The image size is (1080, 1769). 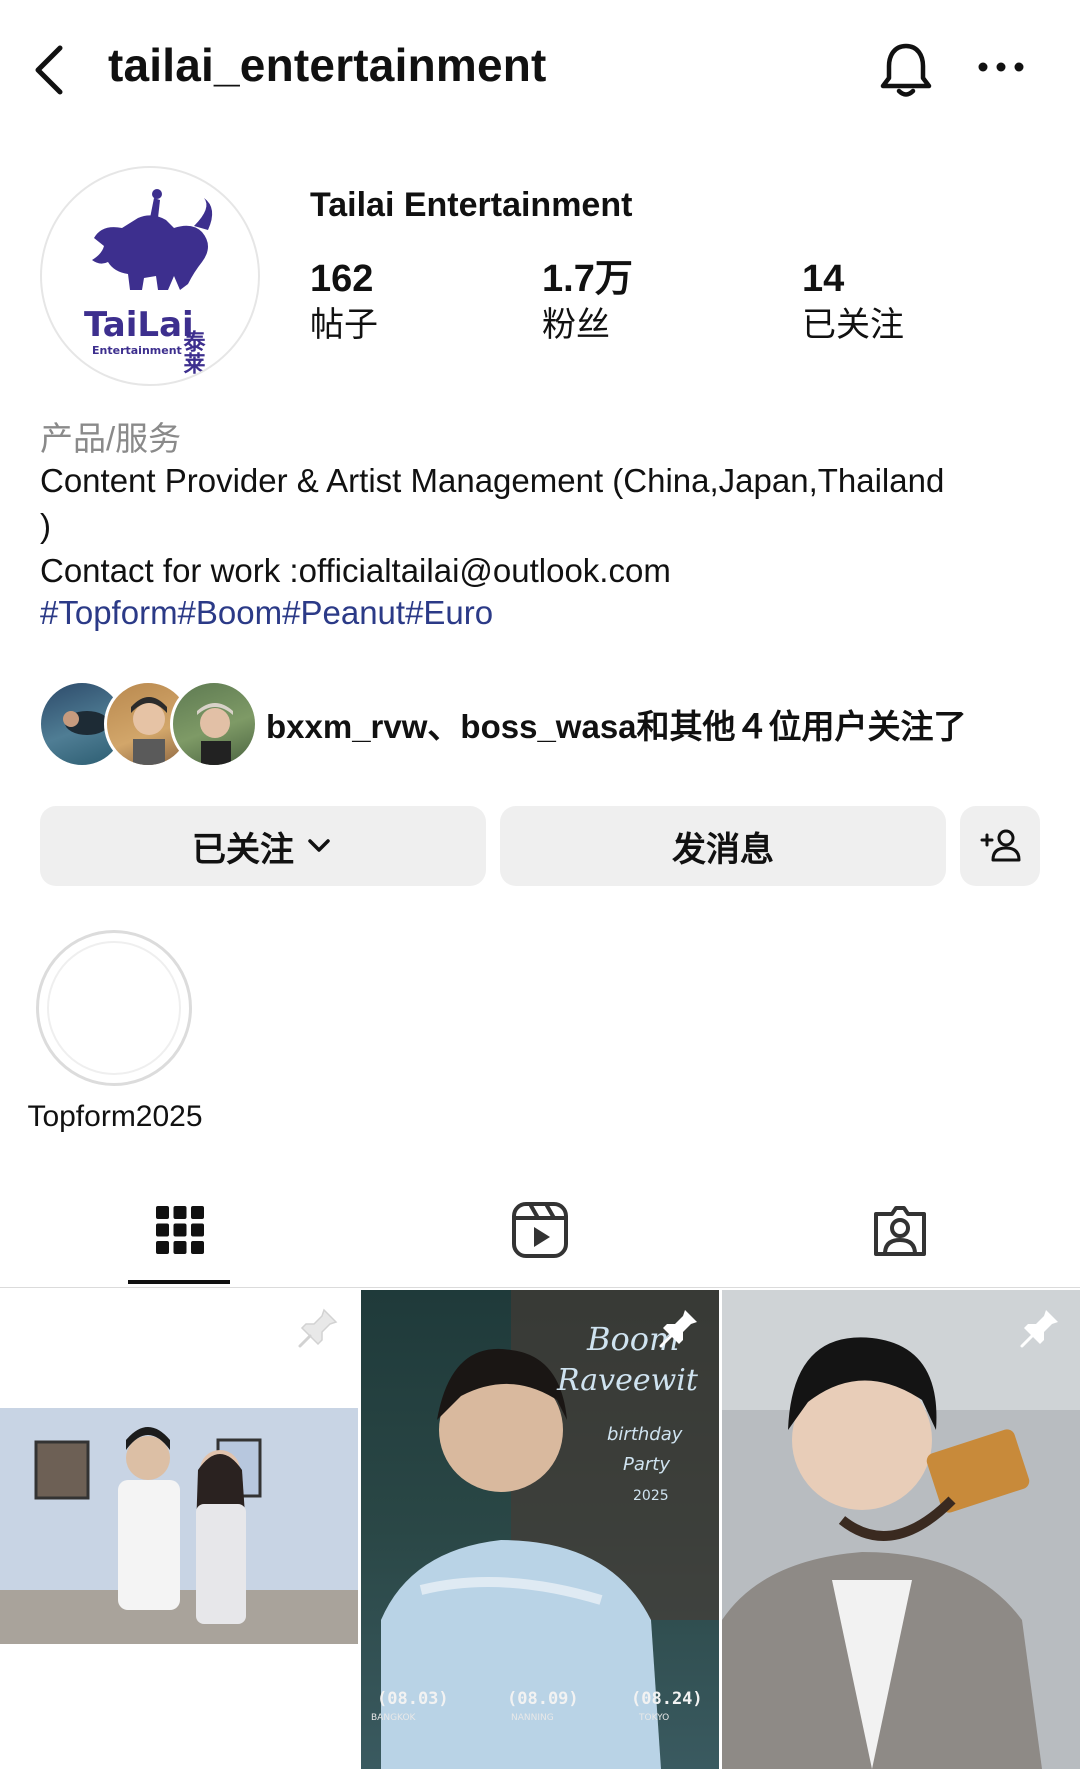 I want to click on grid-icon, so click(x=180, y=1230).